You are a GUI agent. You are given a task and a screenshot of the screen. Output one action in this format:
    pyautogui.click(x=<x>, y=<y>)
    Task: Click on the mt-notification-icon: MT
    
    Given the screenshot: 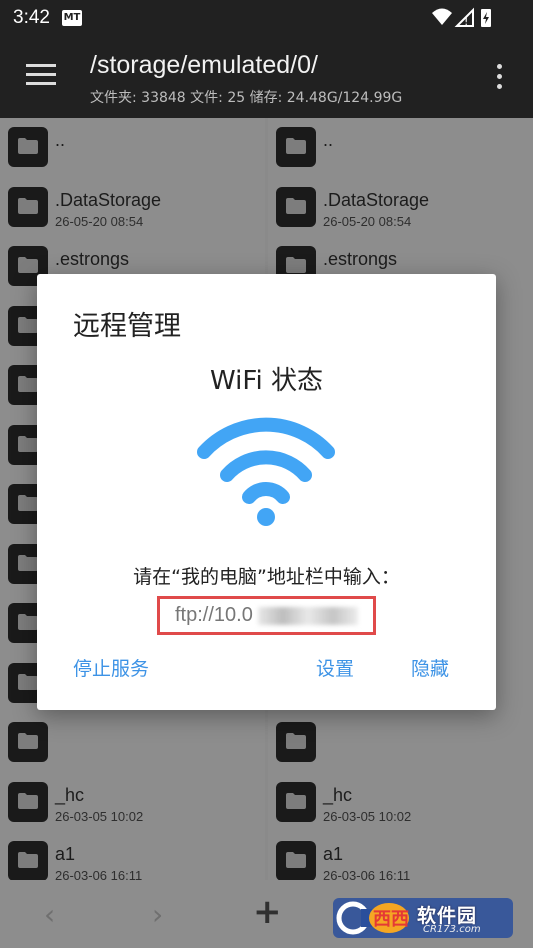 What is the action you would take?
    pyautogui.click(x=72, y=18)
    